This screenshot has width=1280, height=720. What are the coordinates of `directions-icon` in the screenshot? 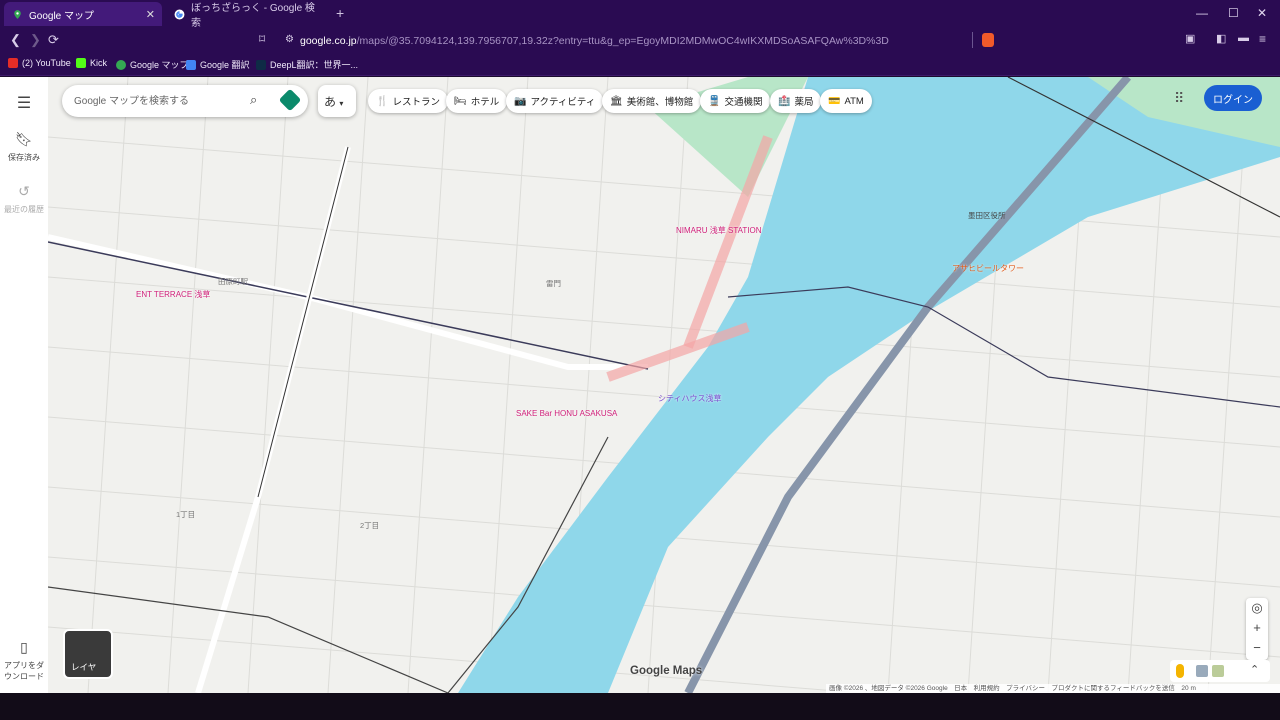 It's located at (290, 100).